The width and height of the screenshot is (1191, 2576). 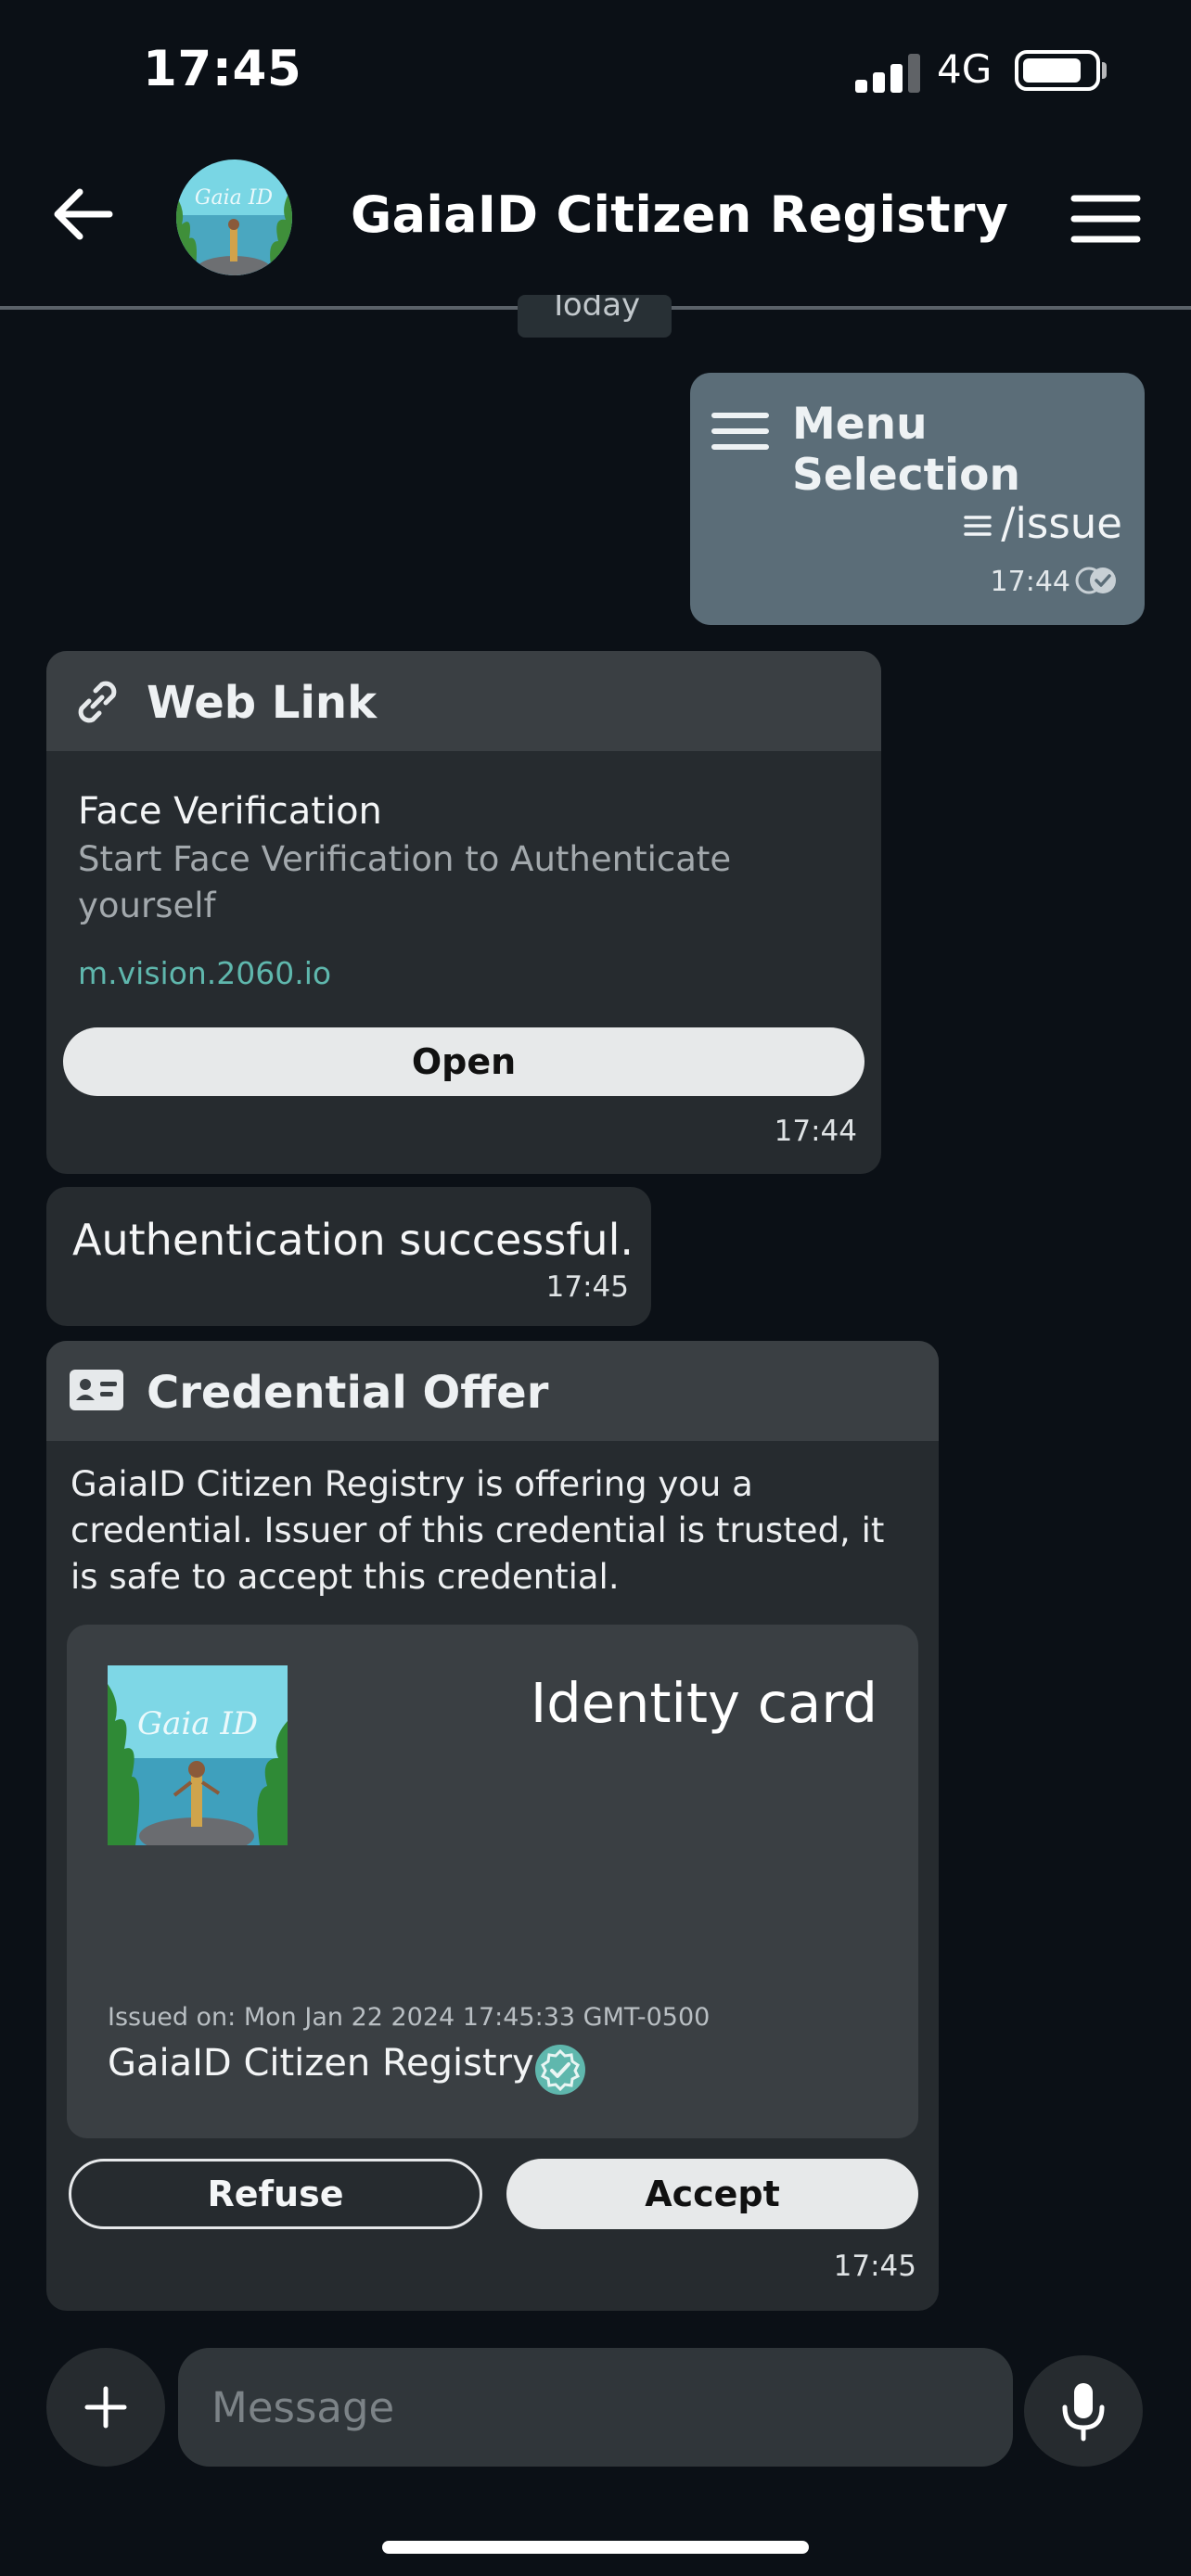 I want to click on link-icon, so click(x=97, y=702).